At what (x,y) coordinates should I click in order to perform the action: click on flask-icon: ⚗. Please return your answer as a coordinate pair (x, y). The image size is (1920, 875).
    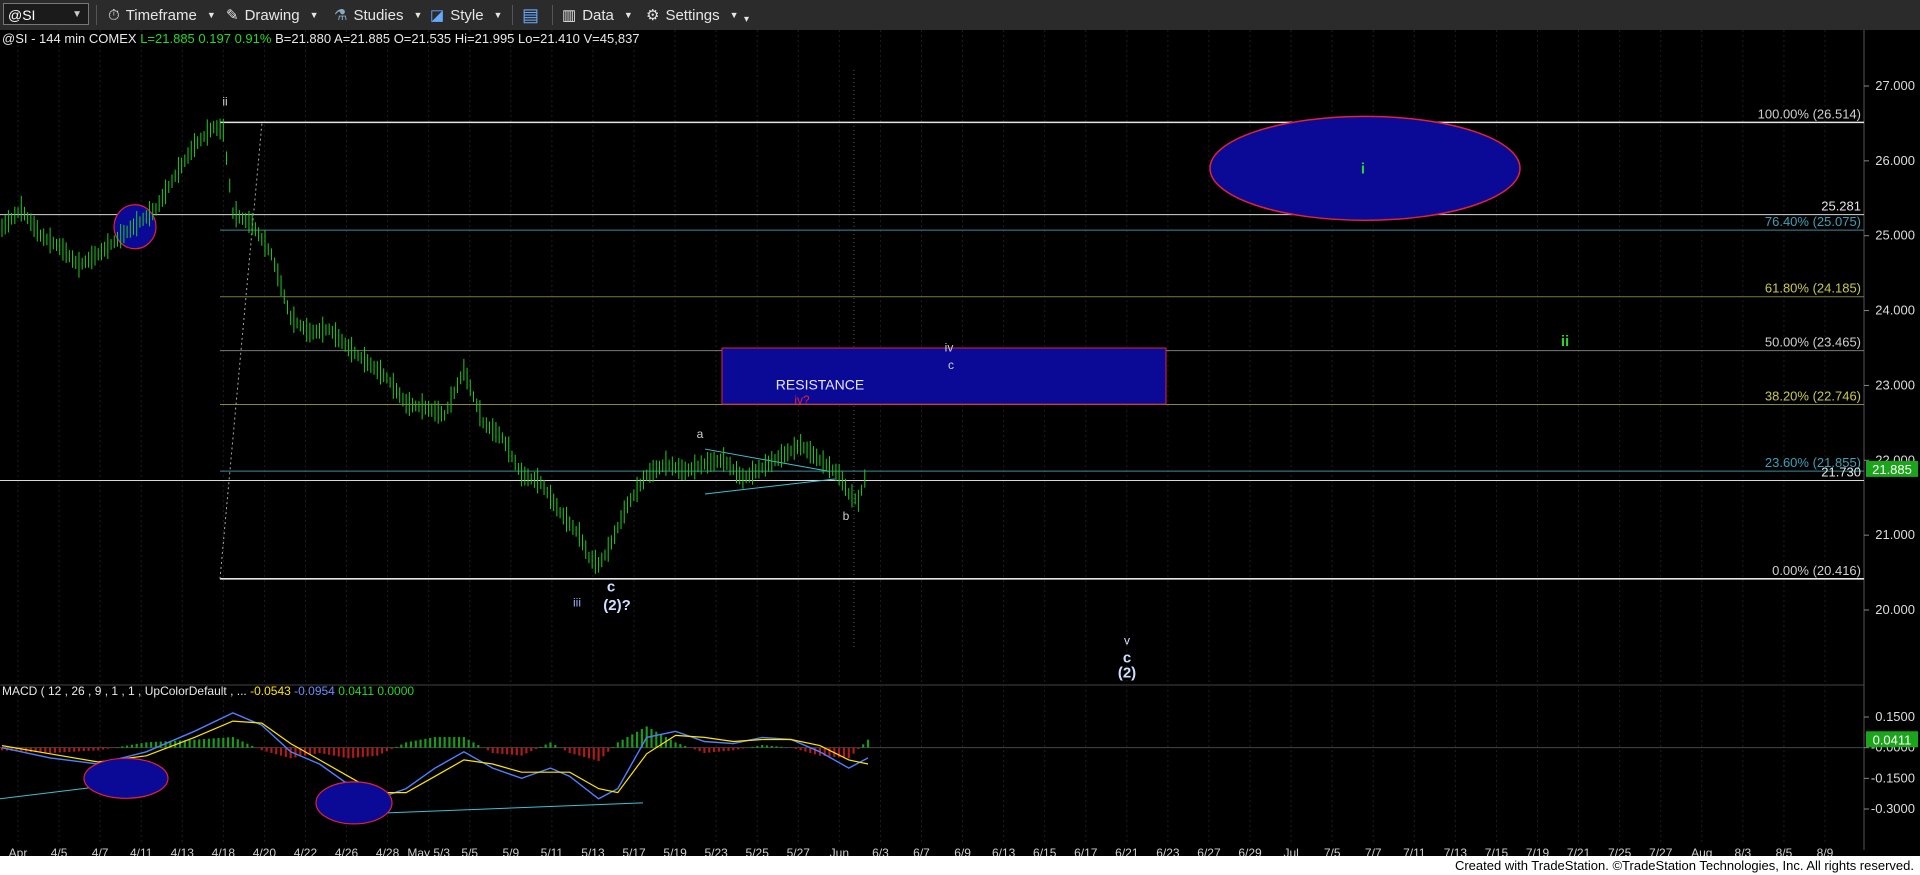
    Looking at the image, I should click on (341, 15).